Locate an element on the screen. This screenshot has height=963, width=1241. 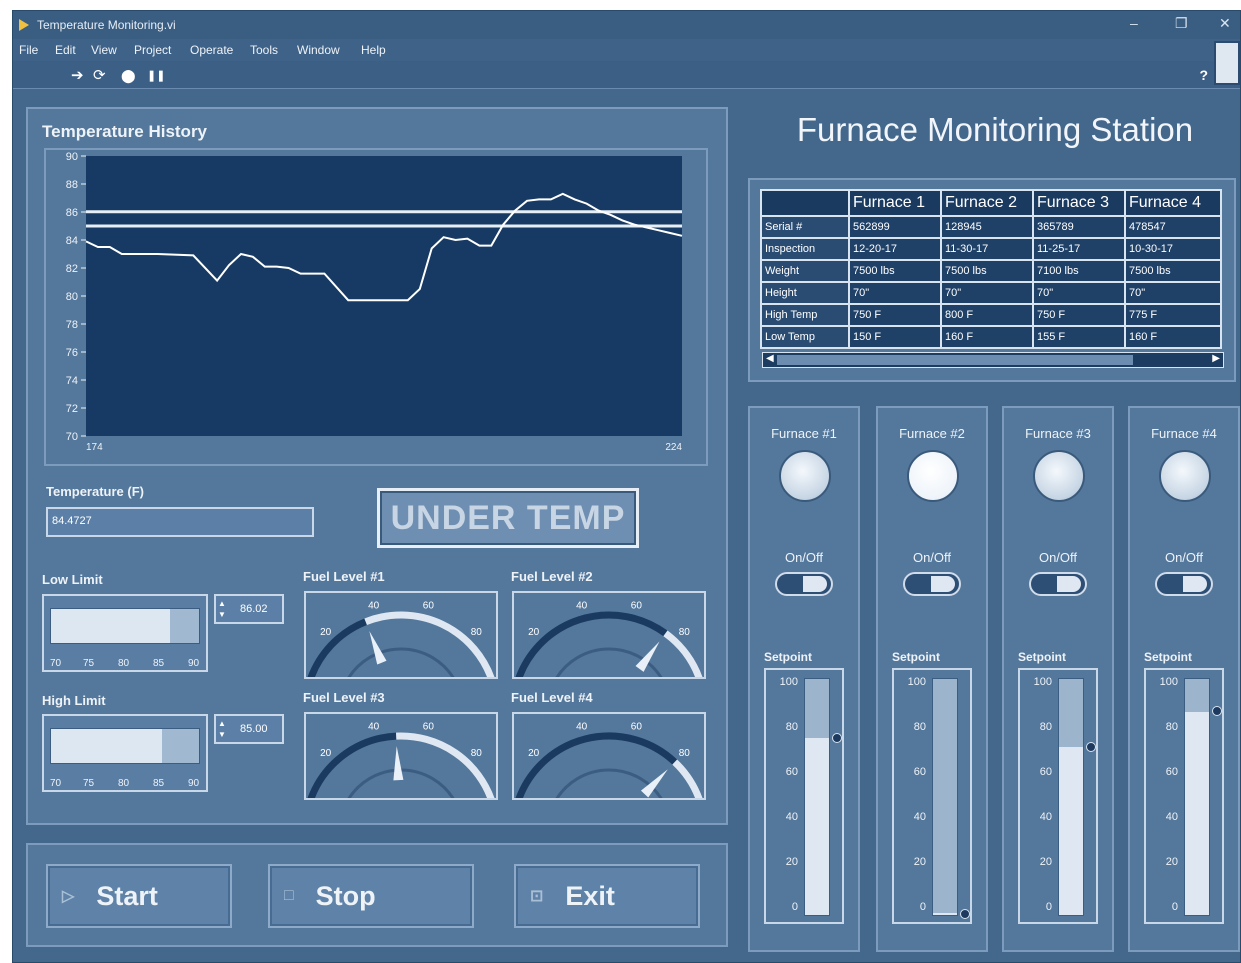
stop-button: □ Stop is located at coordinates (371, 896).